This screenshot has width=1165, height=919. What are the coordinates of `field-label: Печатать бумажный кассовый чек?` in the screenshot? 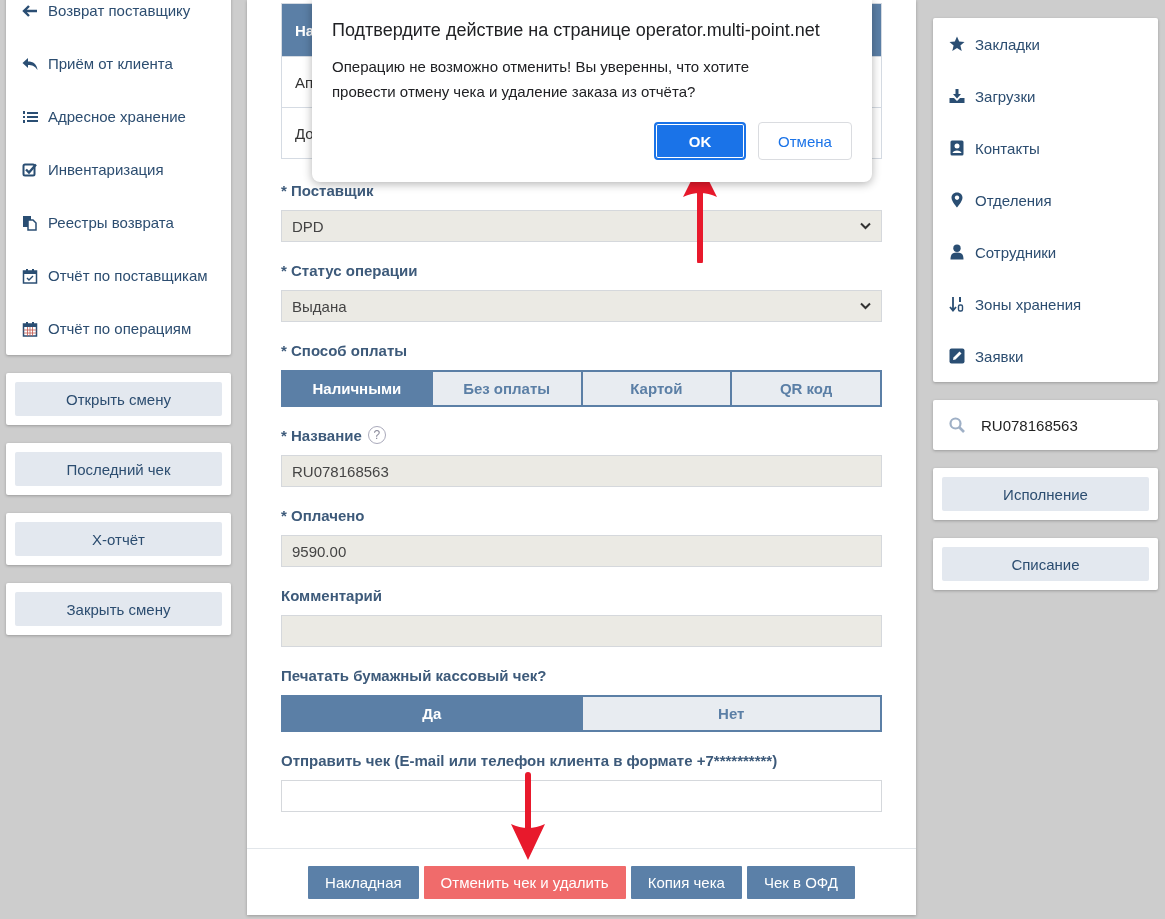 It's located at (414, 675).